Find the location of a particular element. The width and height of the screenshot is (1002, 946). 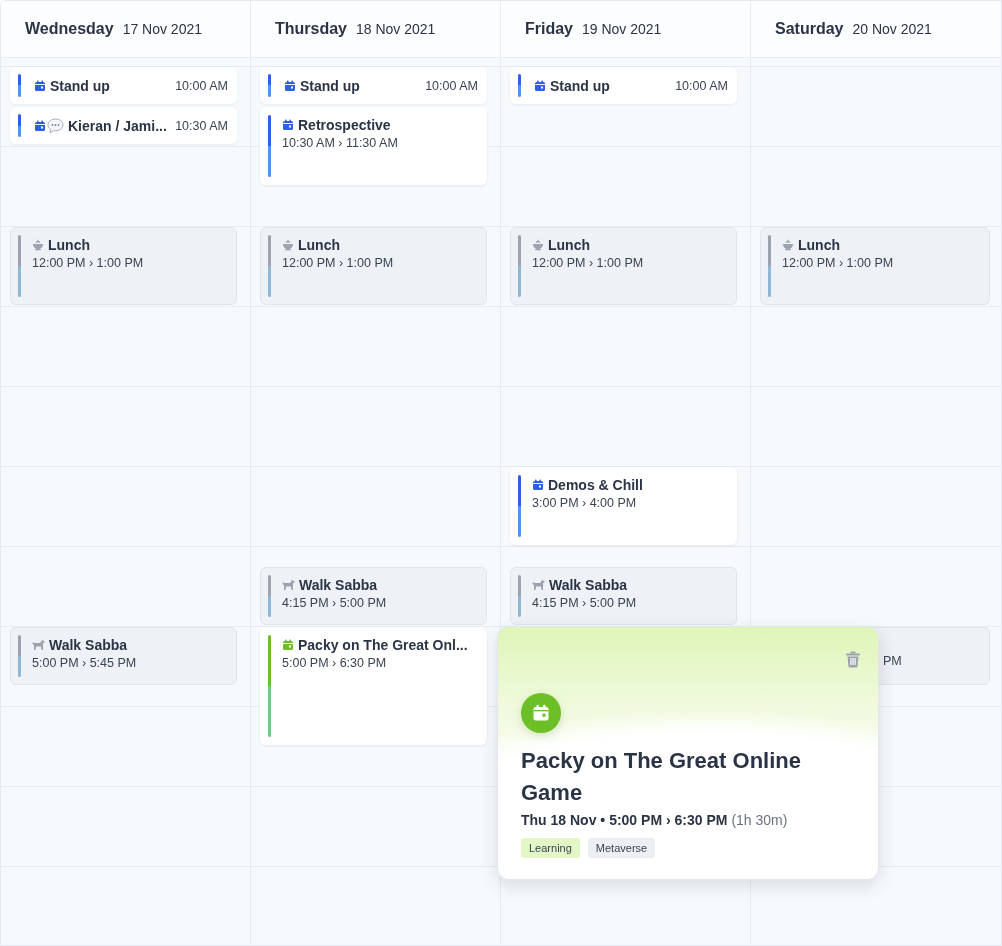

event-time: 3:00 PM › 4:00 PM is located at coordinates (585, 503).